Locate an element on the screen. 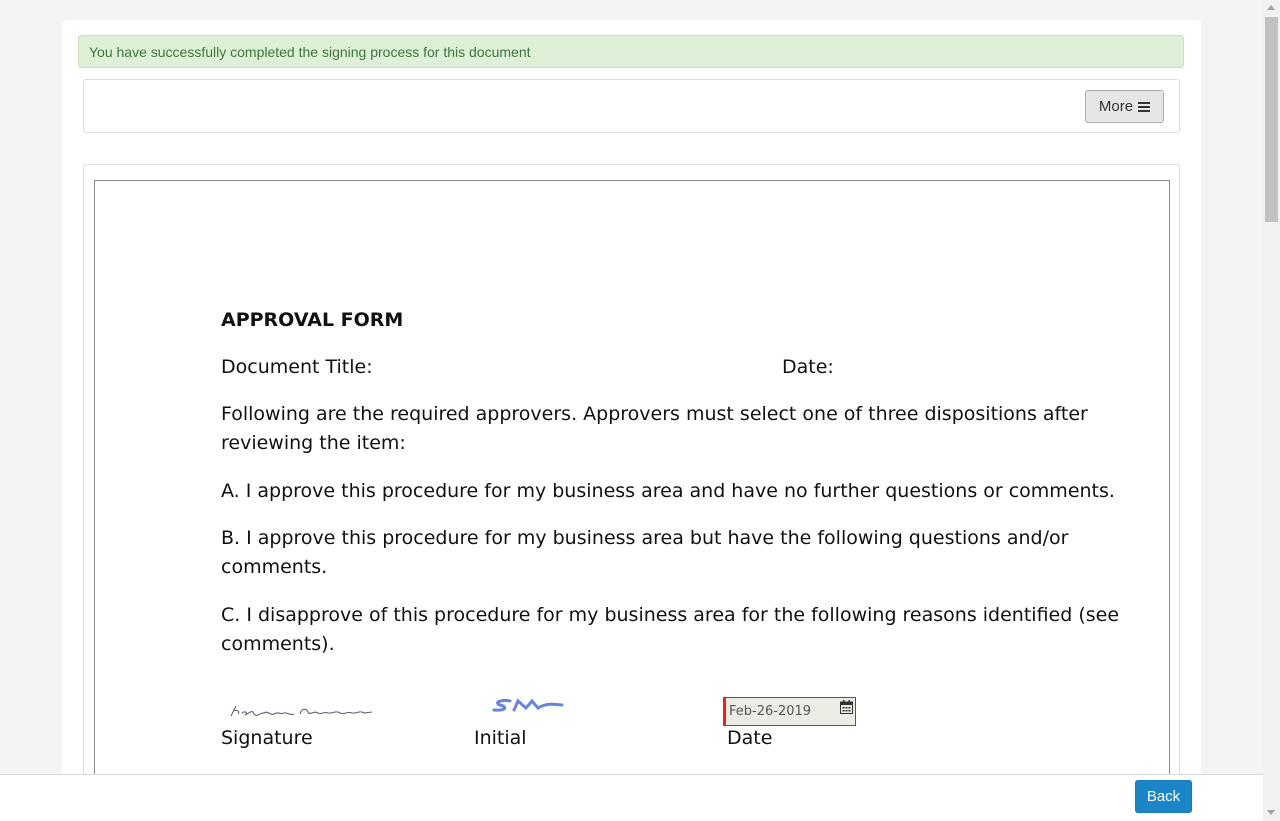 This screenshot has width=1280, height=821. calendar-icon is located at coordinates (846, 707).